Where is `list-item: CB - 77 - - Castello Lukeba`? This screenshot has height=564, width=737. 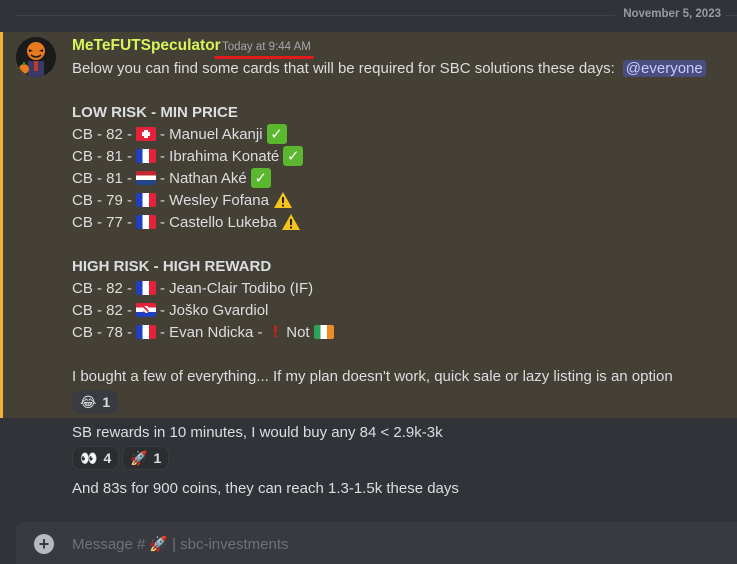
list-item: CB - 77 - - Castello Lukeba is located at coordinates (186, 222).